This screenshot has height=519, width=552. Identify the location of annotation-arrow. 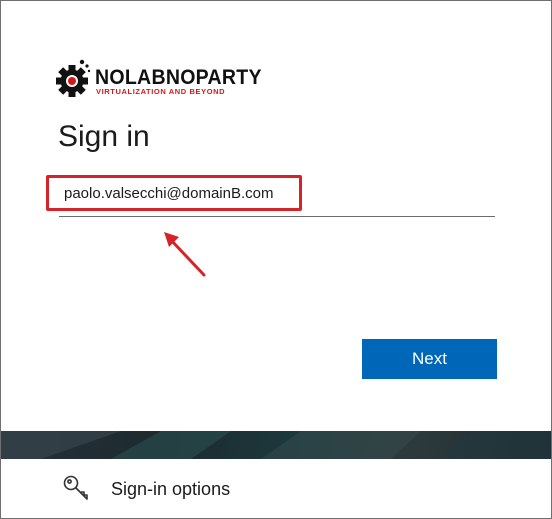
(185, 254).